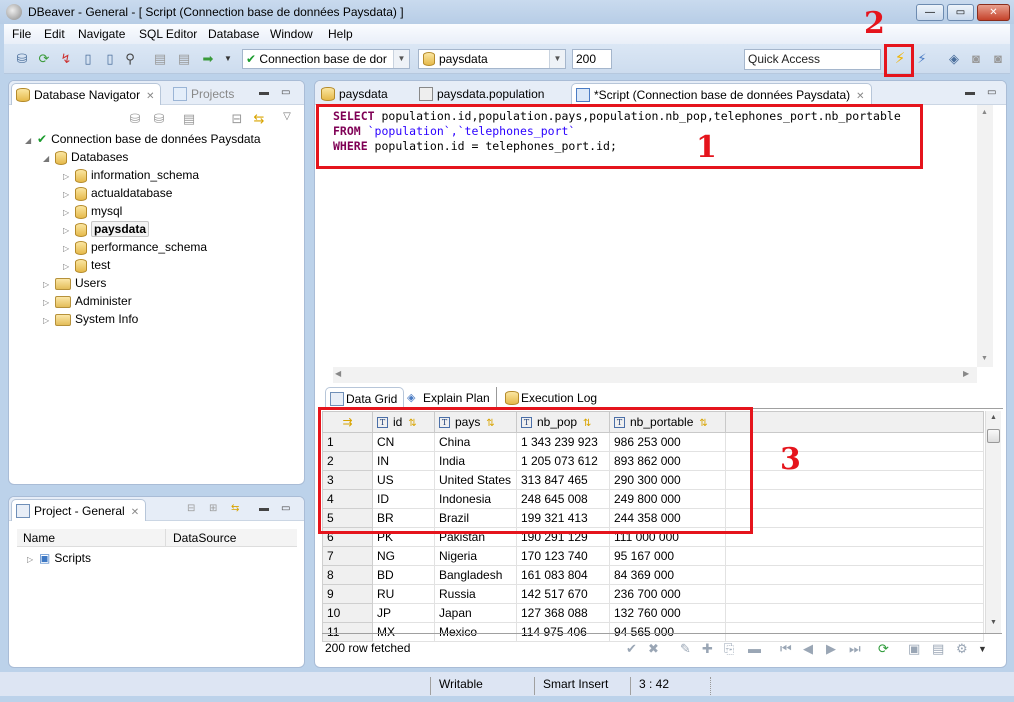 The width and height of the screenshot is (1014, 702). I want to click on table-row: 9 RU Russia 142 517 670 236 700 000, so click(653, 594).